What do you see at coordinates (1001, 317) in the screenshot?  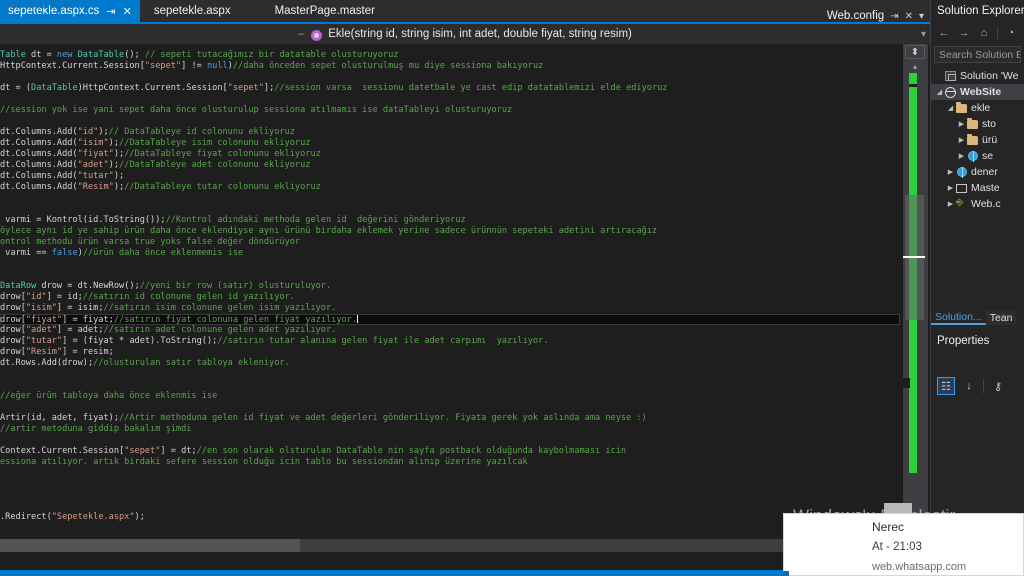 I see `dock-tab-team-explorer: Tean` at bounding box center [1001, 317].